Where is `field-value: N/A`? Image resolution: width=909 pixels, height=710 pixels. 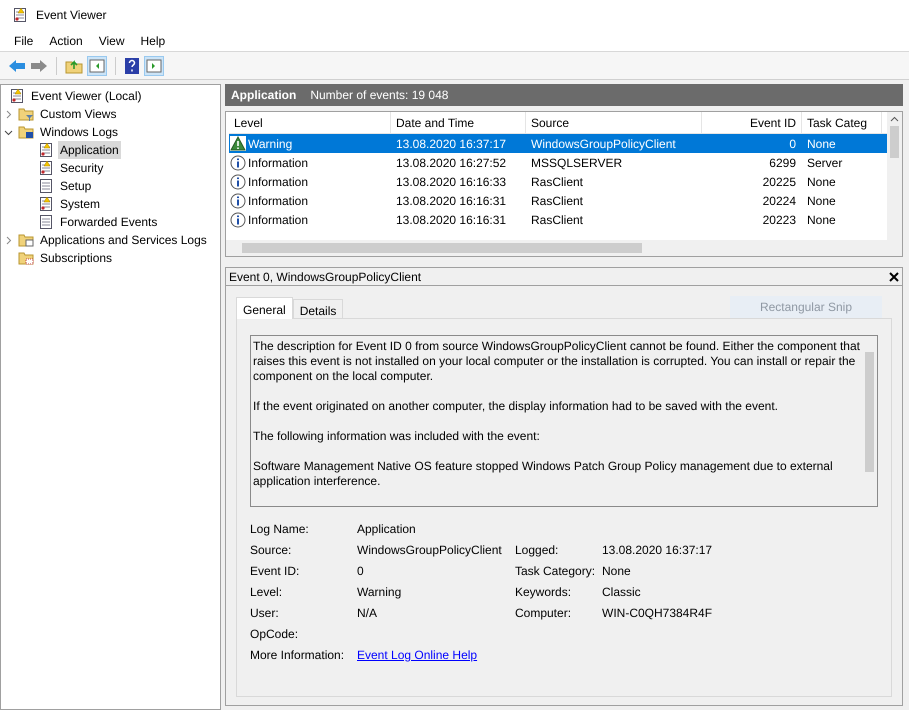
field-value: N/A is located at coordinates (367, 613).